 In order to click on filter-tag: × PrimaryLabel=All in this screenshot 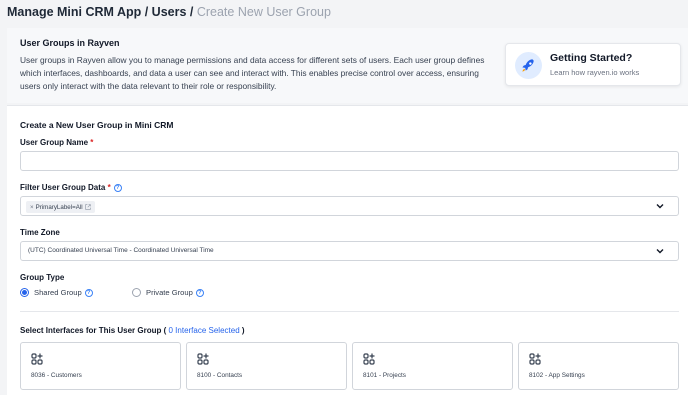, I will do `click(60, 207)`.